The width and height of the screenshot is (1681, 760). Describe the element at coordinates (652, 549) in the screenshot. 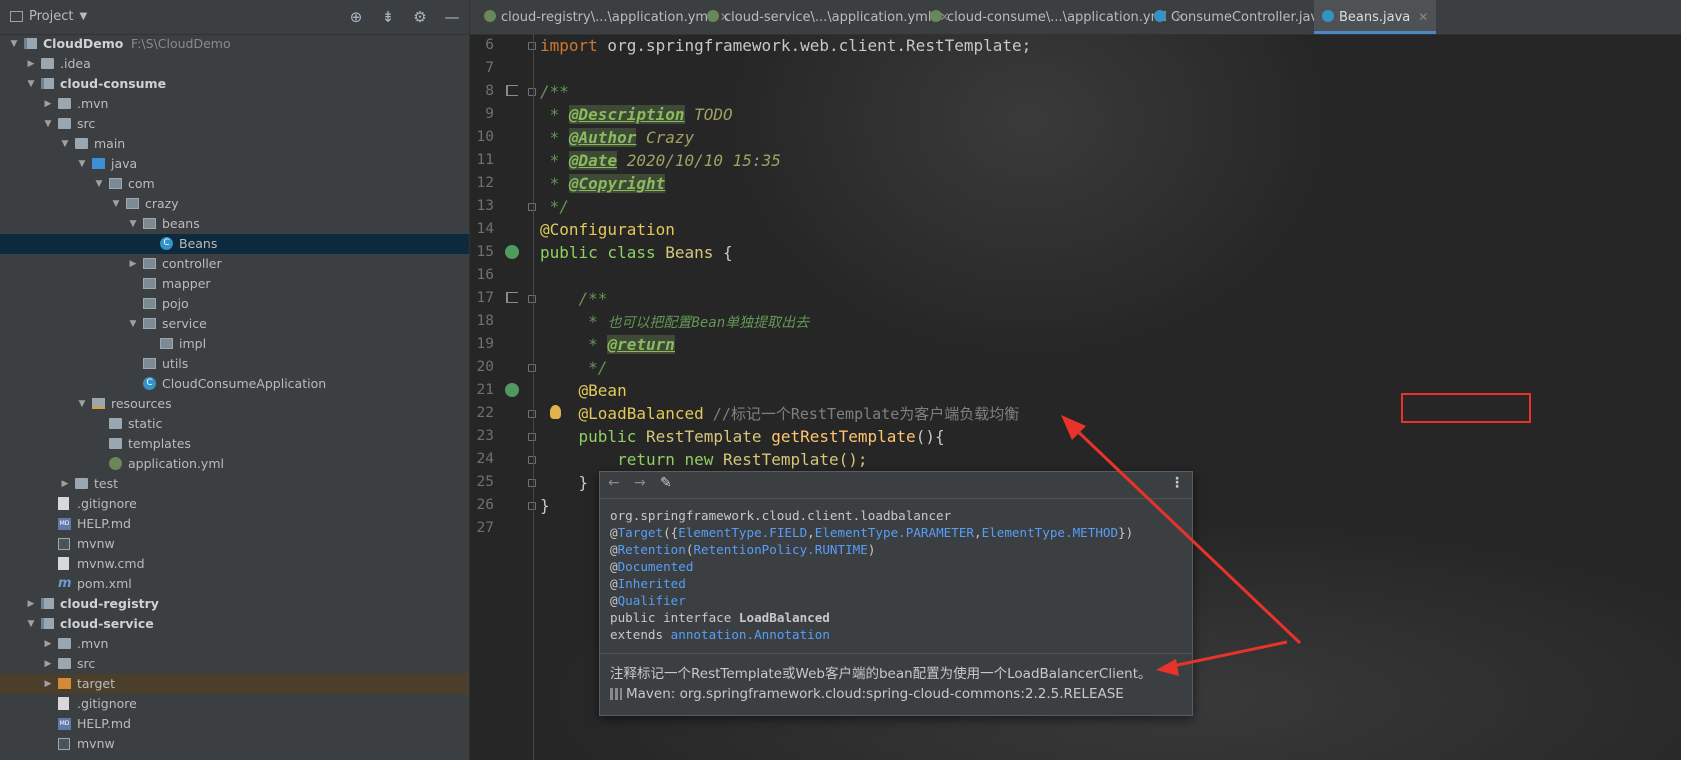

I see `doc-link-retention: Retention` at that location.